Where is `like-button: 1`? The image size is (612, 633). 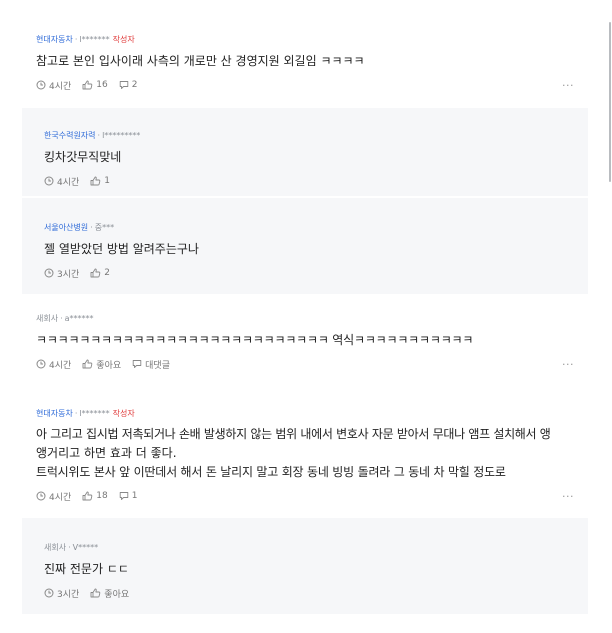 like-button: 1 is located at coordinates (100, 181).